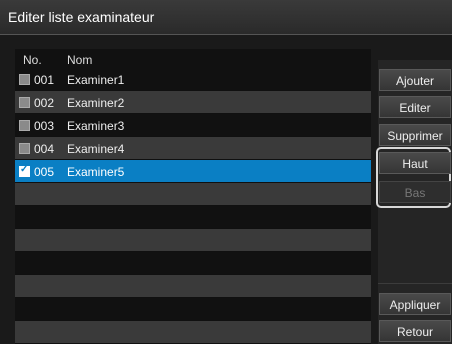  Describe the element at coordinates (415, 80) in the screenshot. I see `add-button: Ajouter` at that location.